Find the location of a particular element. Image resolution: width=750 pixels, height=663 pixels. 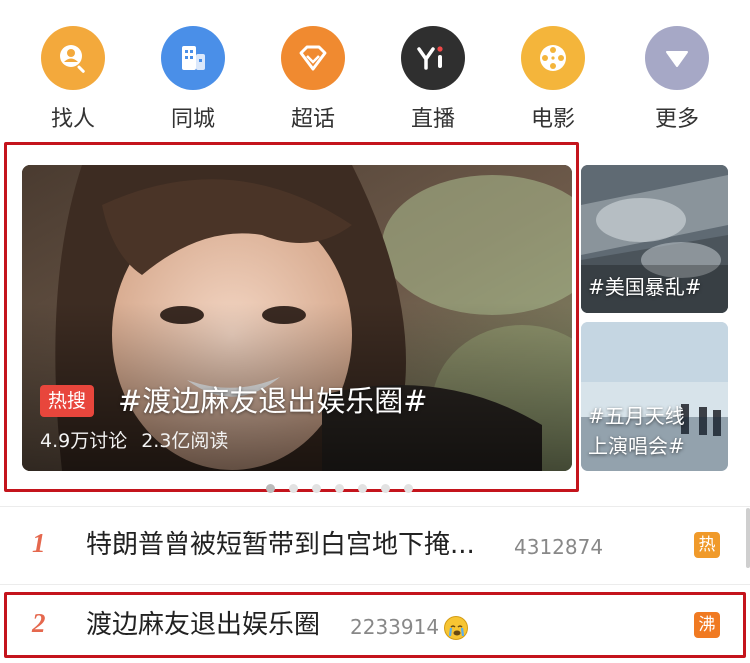

carousel-dots is located at coordinates (339, 489).